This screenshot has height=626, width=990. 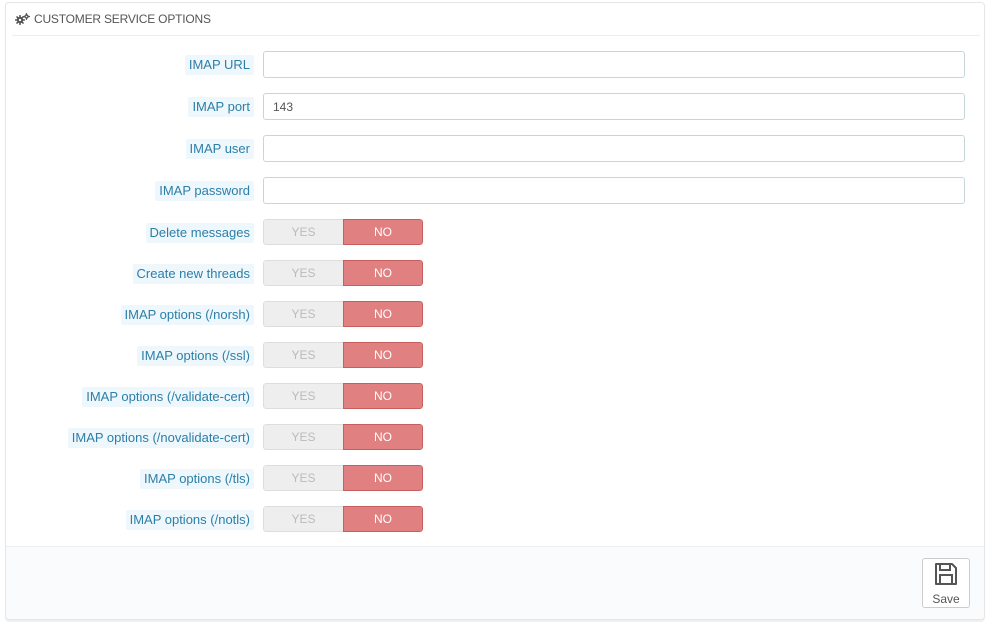 I want to click on imap-norsh-switch: YES NO, so click(x=343, y=314).